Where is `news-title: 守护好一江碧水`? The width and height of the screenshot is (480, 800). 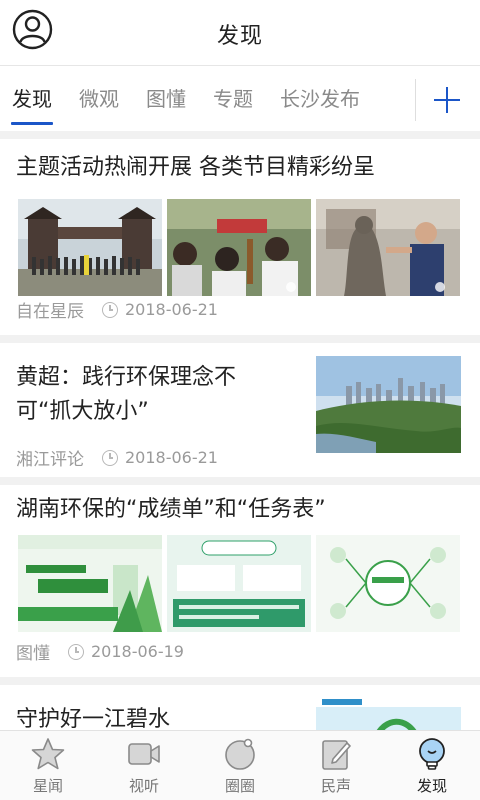 news-title: 守护好一江碧水 is located at coordinates (93, 718).